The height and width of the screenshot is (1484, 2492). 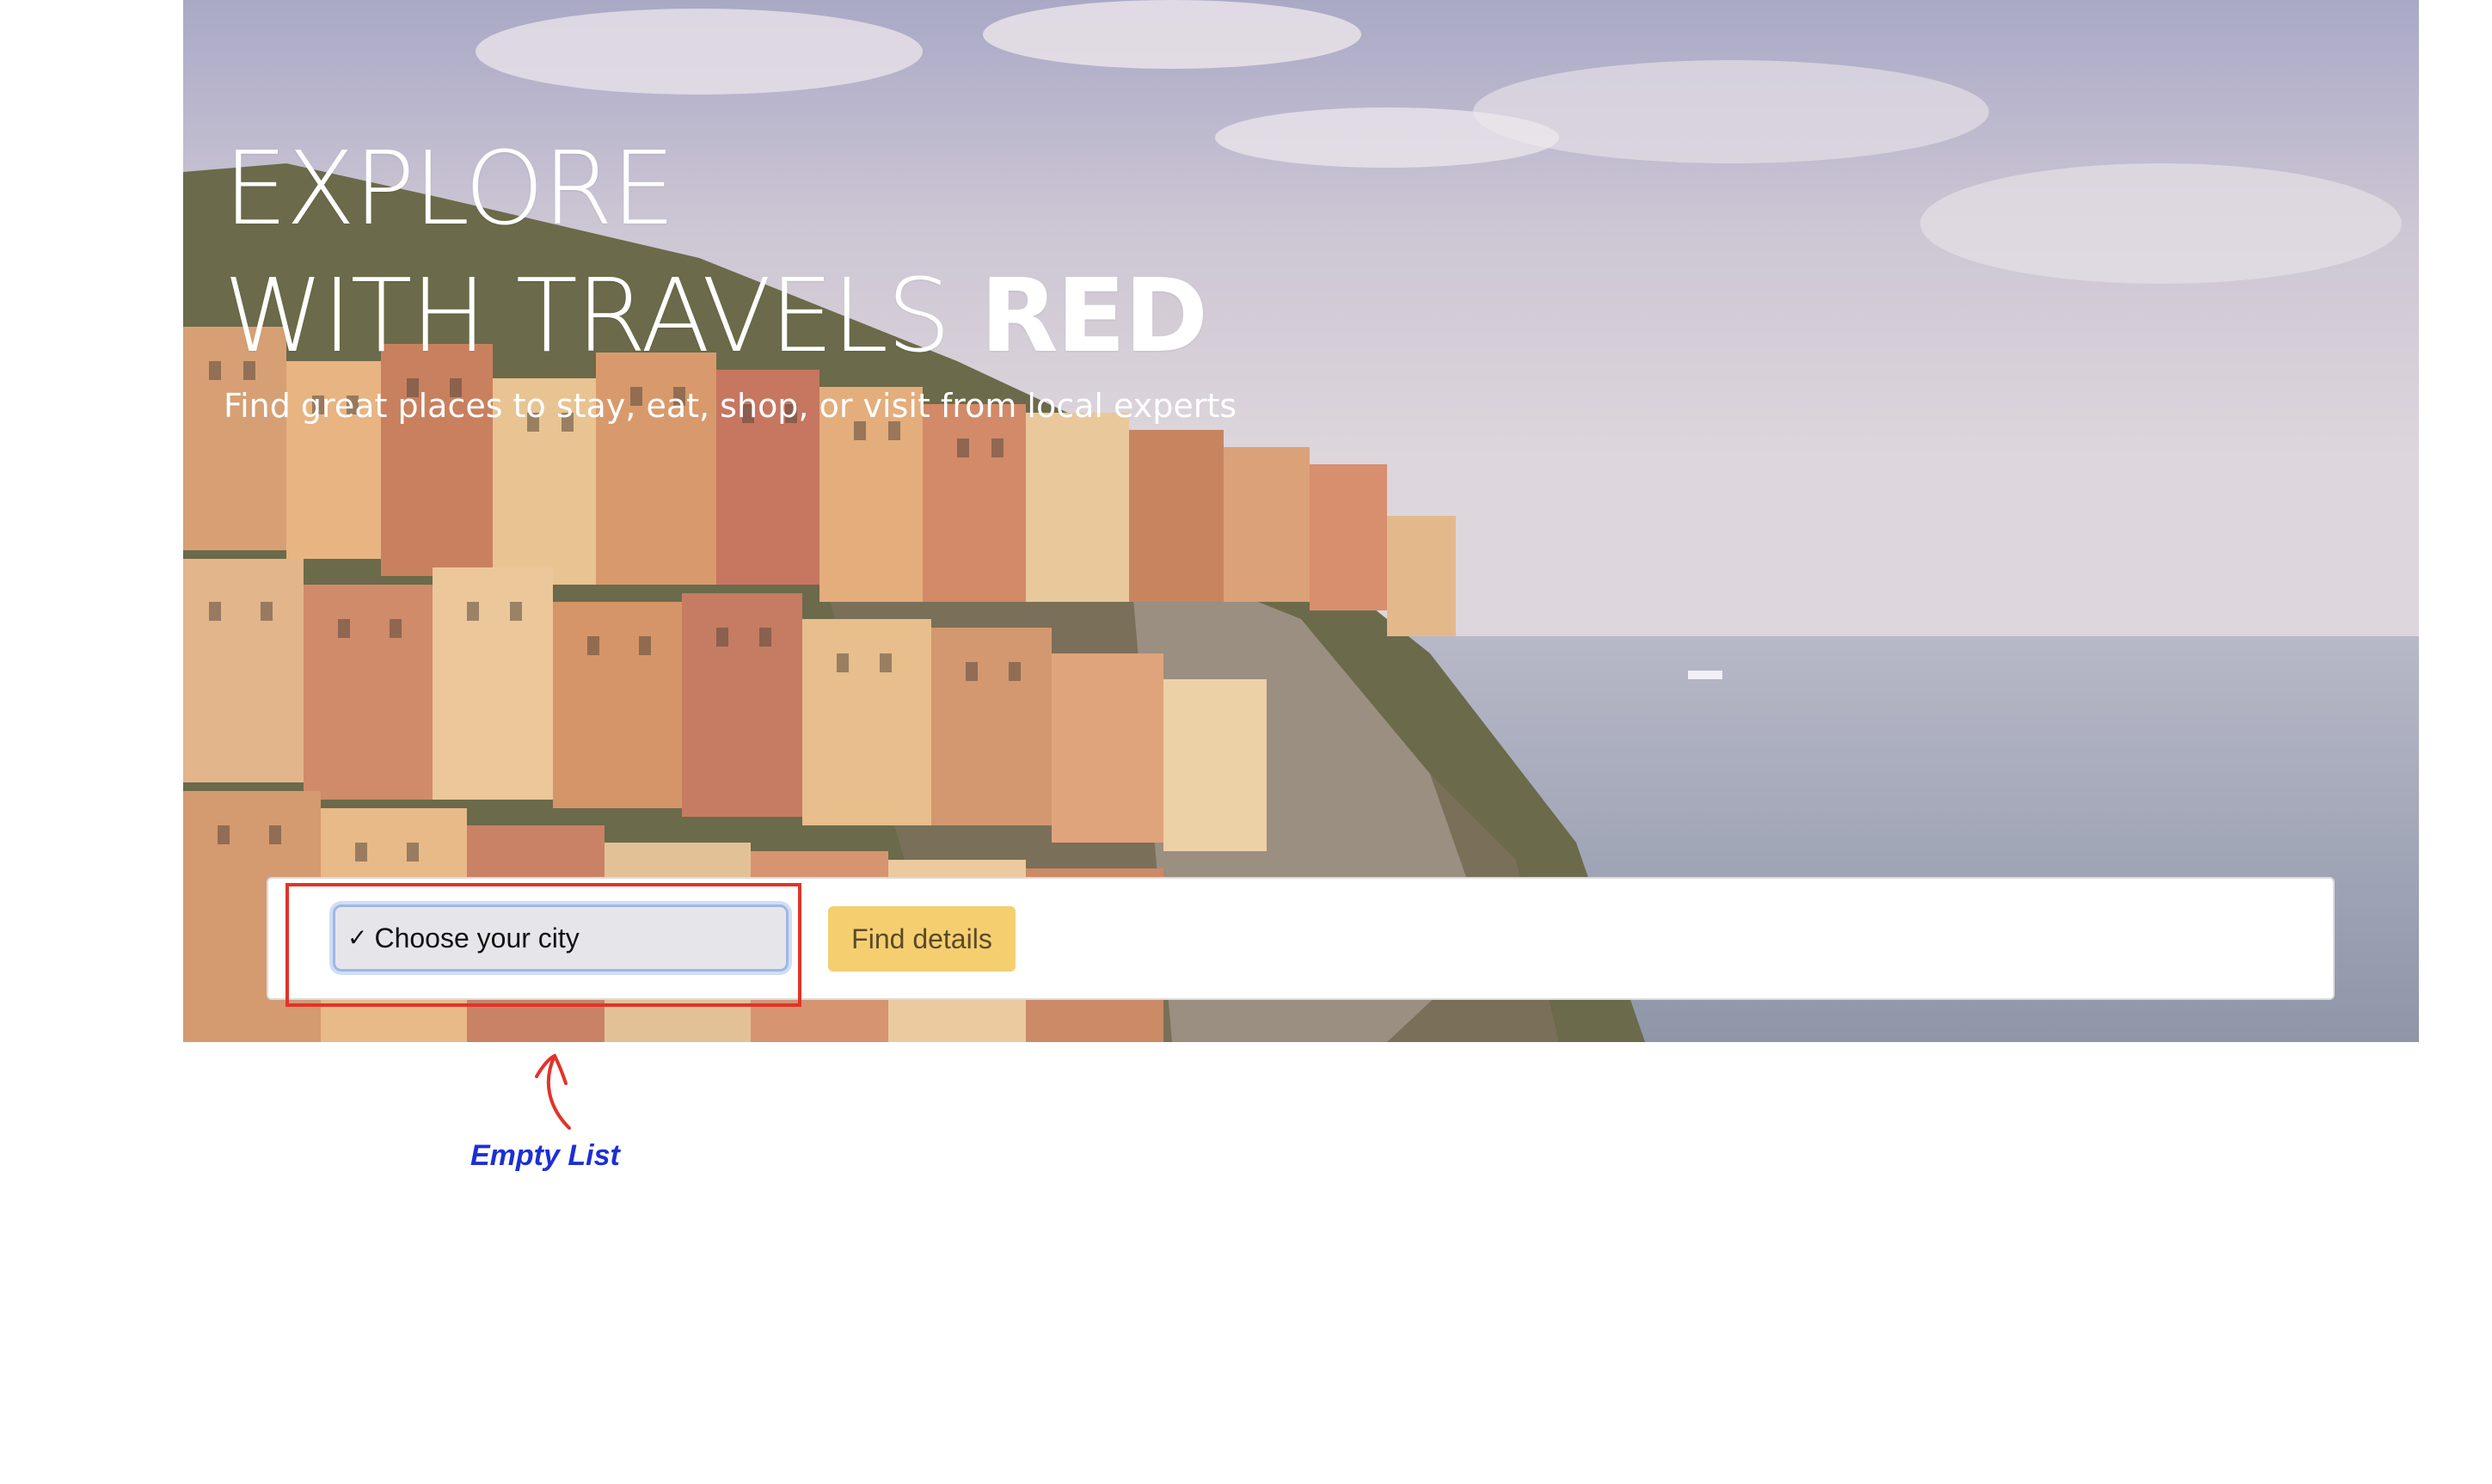 What do you see at coordinates (602, 315) in the screenshot?
I see `hero-title-prefix: WITH TRAVELS` at bounding box center [602, 315].